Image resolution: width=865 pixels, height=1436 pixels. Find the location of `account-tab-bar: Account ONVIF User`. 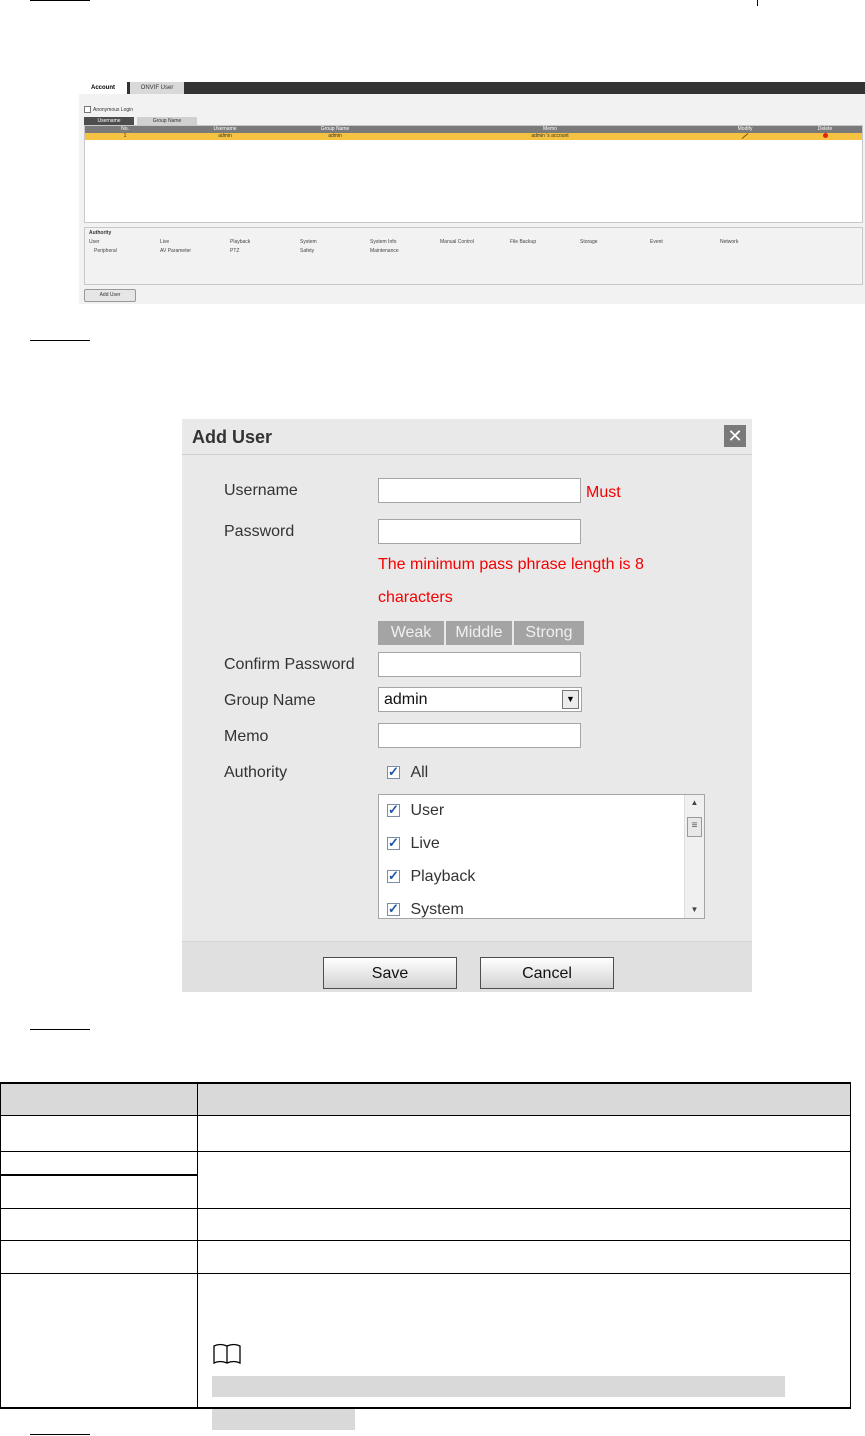

account-tab-bar: Account ONVIF User is located at coordinates (472, 88).